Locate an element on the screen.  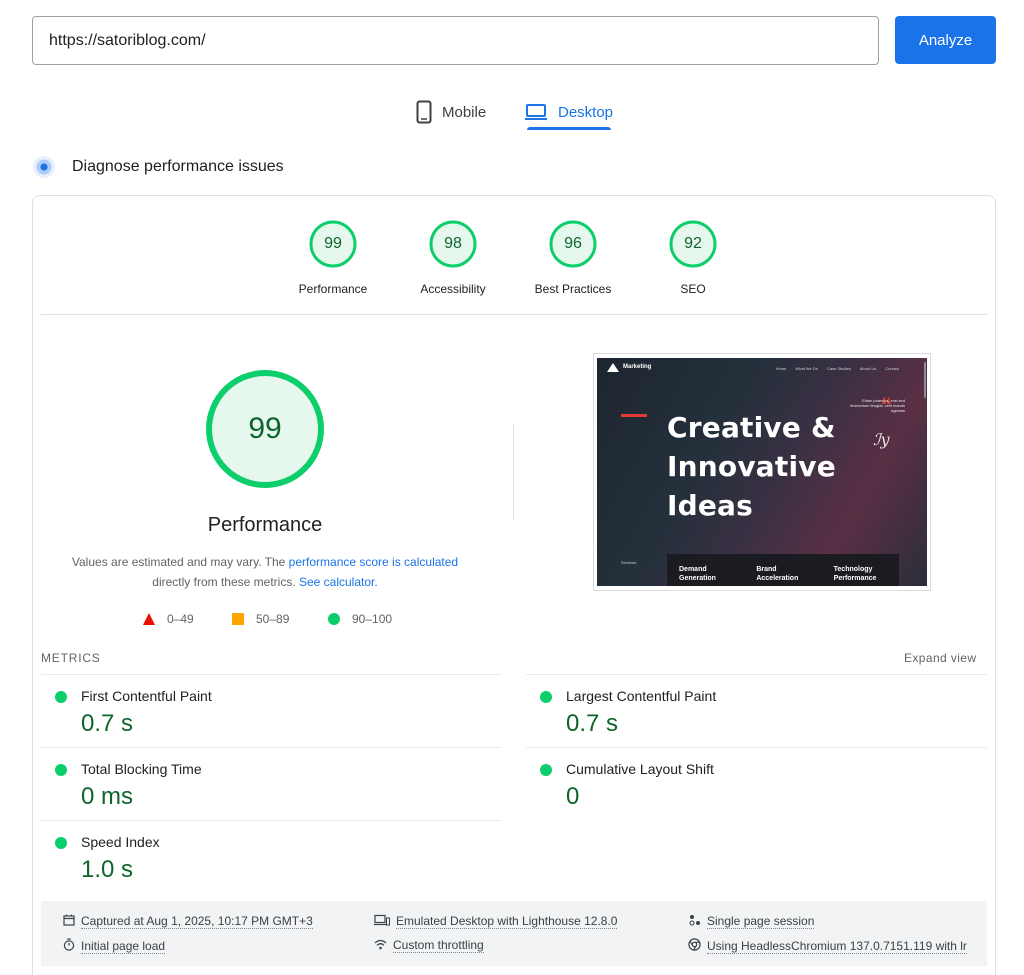
gauge-score: 99 is located at coordinates (333, 243).